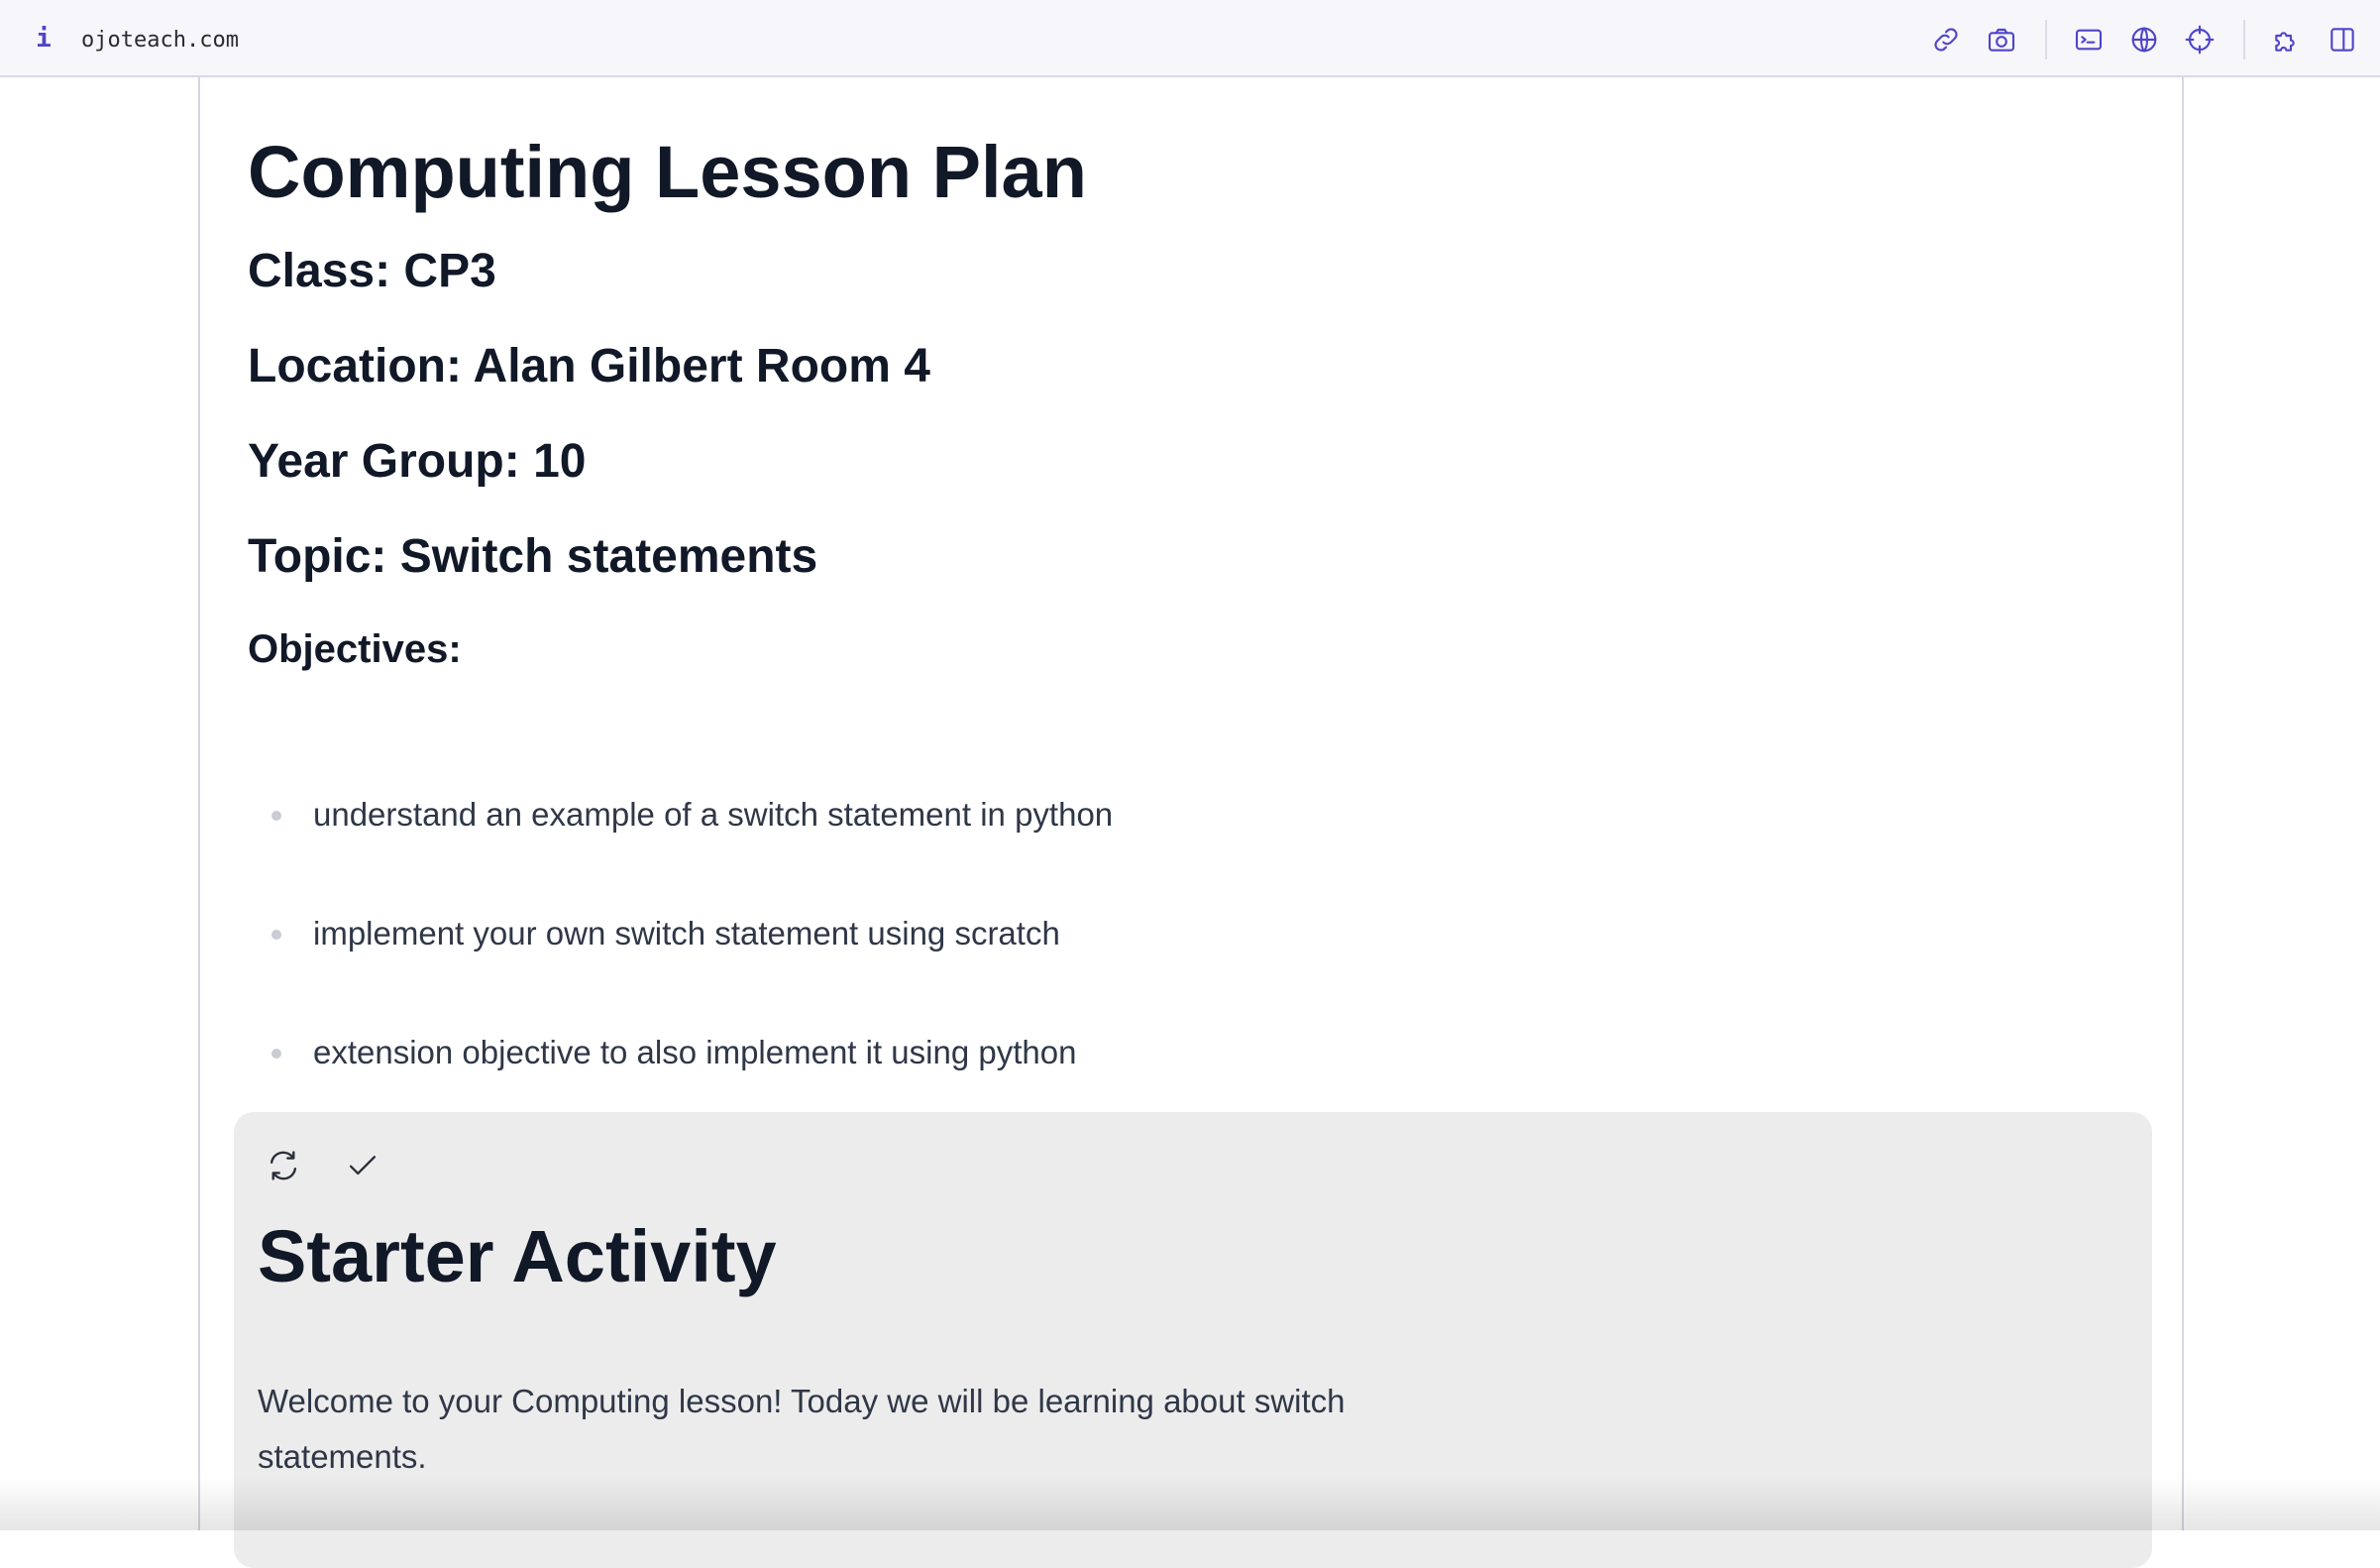 The width and height of the screenshot is (2380, 1568). I want to click on puzzle-icon, so click(2287, 39).